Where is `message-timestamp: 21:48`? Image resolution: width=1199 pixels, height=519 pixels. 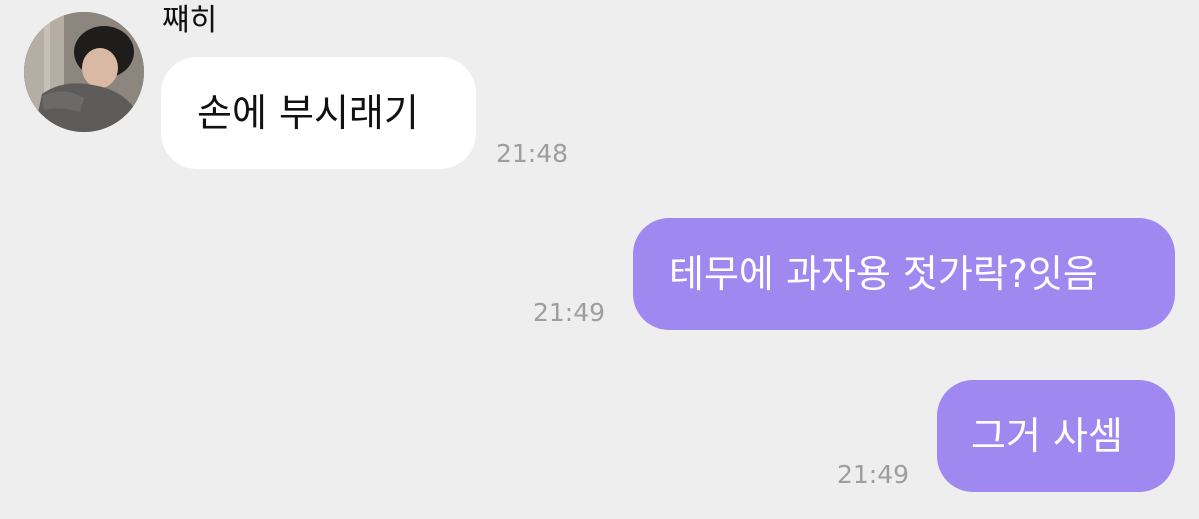
message-timestamp: 21:48 is located at coordinates (532, 153).